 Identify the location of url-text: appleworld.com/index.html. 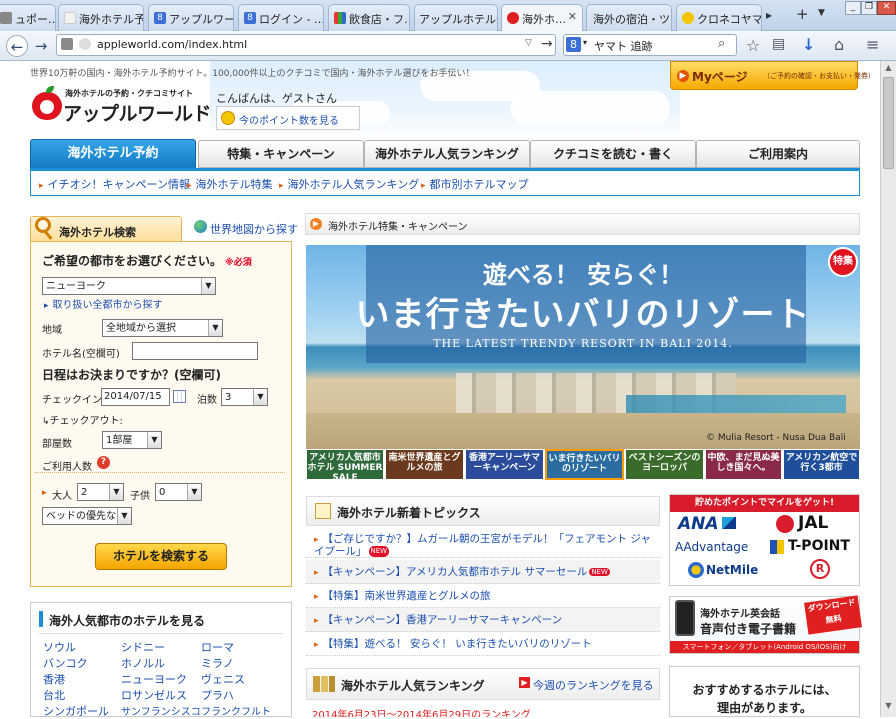
(172, 44).